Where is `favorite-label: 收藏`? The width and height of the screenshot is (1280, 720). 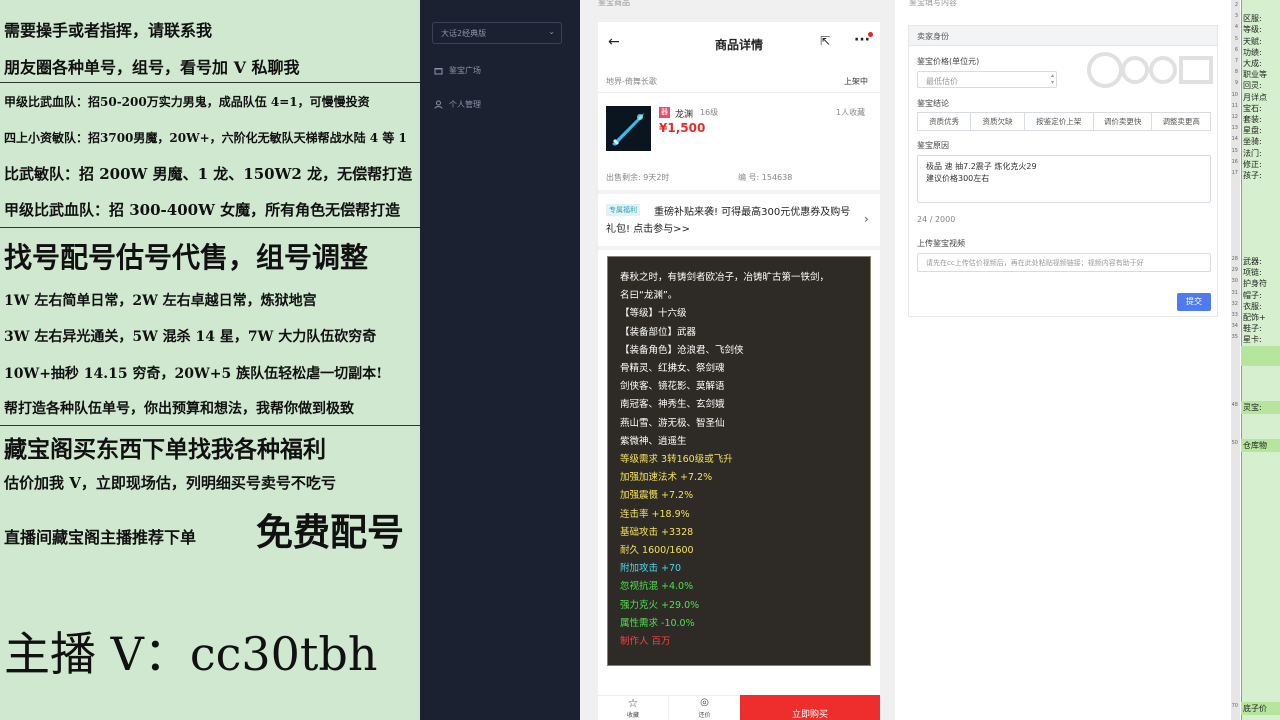 favorite-label: 收藏 is located at coordinates (632, 715).